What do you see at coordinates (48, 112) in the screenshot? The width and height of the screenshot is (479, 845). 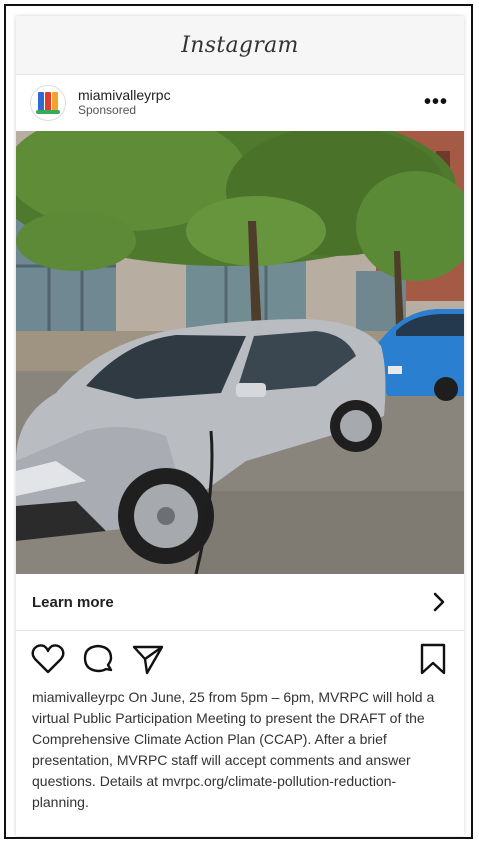 I see `avatar-base-green` at bounding box center [48, 112].